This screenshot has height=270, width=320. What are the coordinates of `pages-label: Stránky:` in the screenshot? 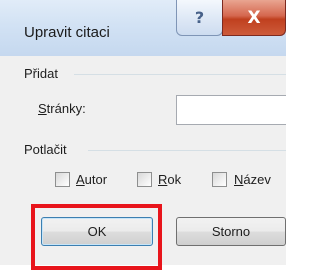 It's located at (62, 108).